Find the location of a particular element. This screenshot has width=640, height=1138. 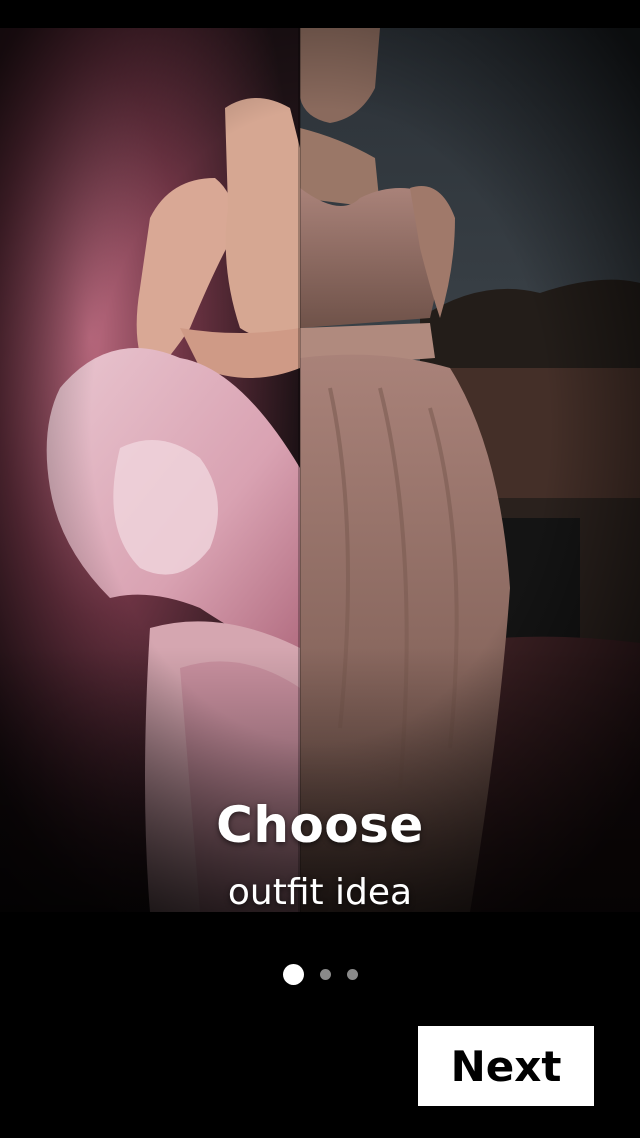

next-button: Next is located at coordinates (506, 1066).